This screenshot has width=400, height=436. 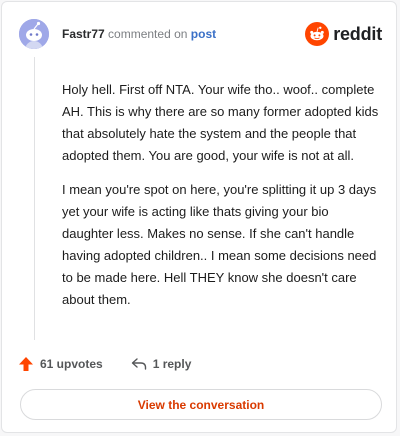 What do you see at coordinates (172, 364) in the screenshot?
I see `reply-count: 1 reply` at bounding box center [172, 364].